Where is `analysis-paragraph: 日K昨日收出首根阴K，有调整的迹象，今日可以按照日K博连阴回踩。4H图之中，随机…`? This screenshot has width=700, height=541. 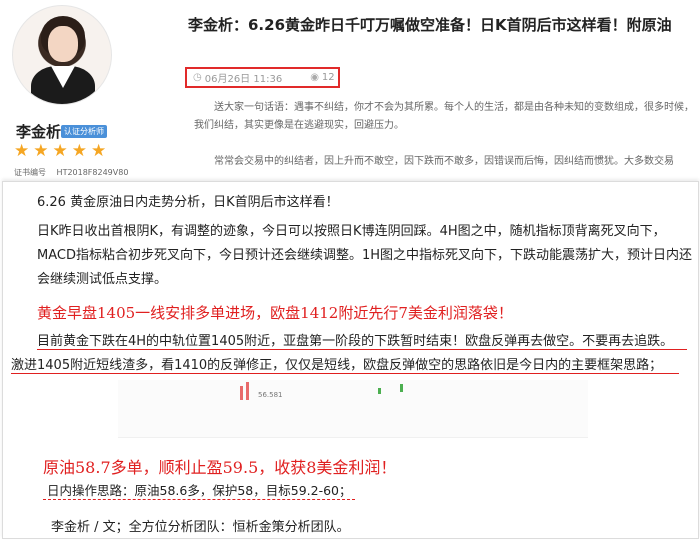 analysis-paragraph: 日K昨日收出首根阴K，有调整的迹象，今日可以按照日K博连阴回踩。4H图之中，随机… is located at coordinates (354, 256).